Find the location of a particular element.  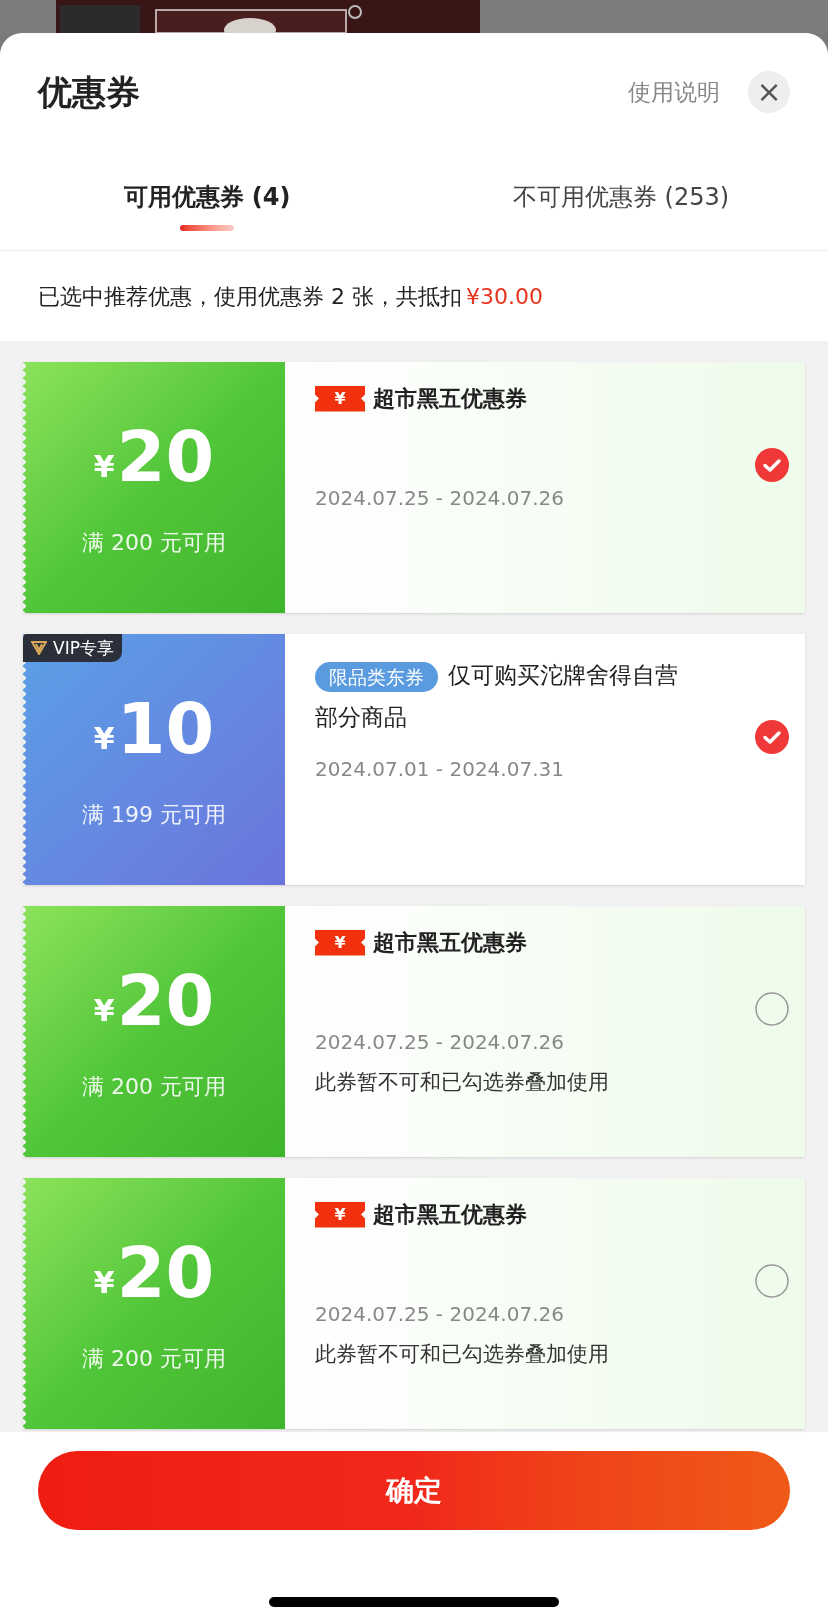

usage-instructions-link: 使用说明 is located at coordinates (674, 92).